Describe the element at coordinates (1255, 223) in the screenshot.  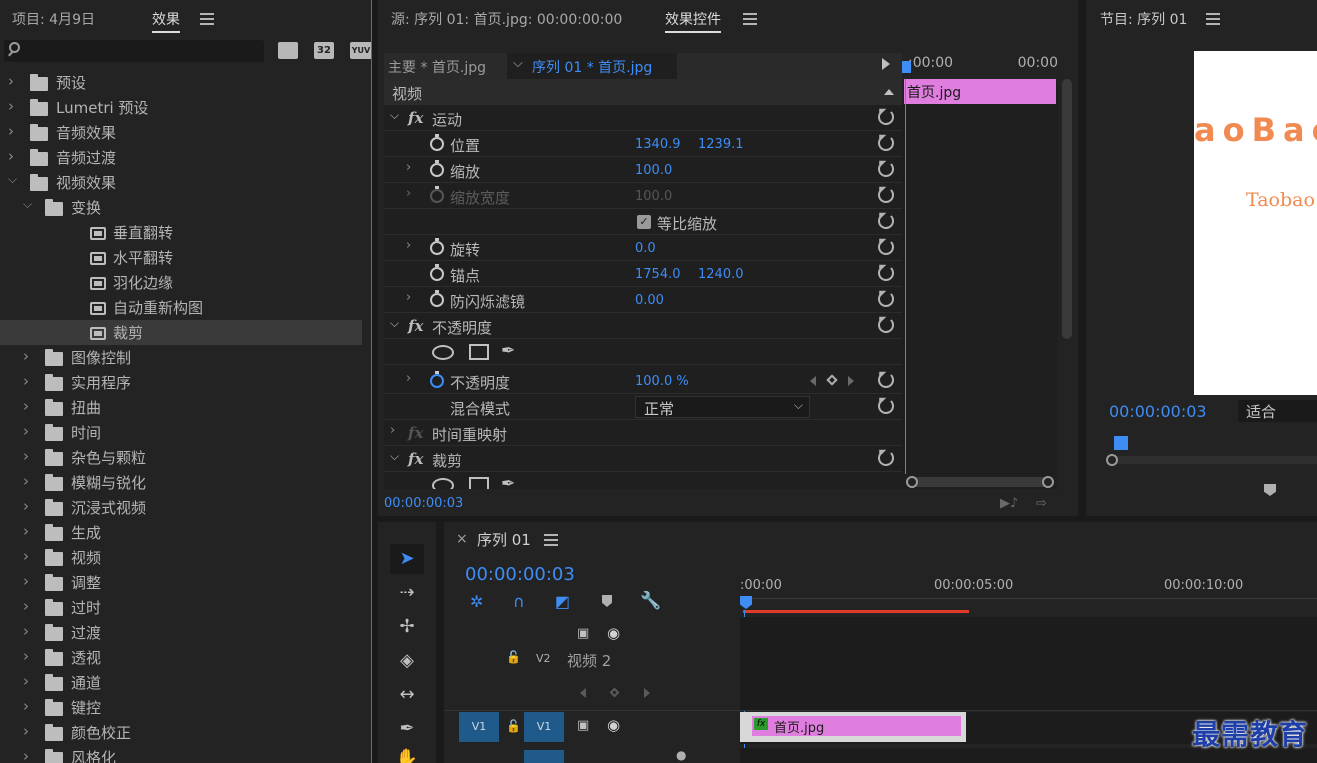
I see `program-video-frame: aoBao Taobao` at that location.